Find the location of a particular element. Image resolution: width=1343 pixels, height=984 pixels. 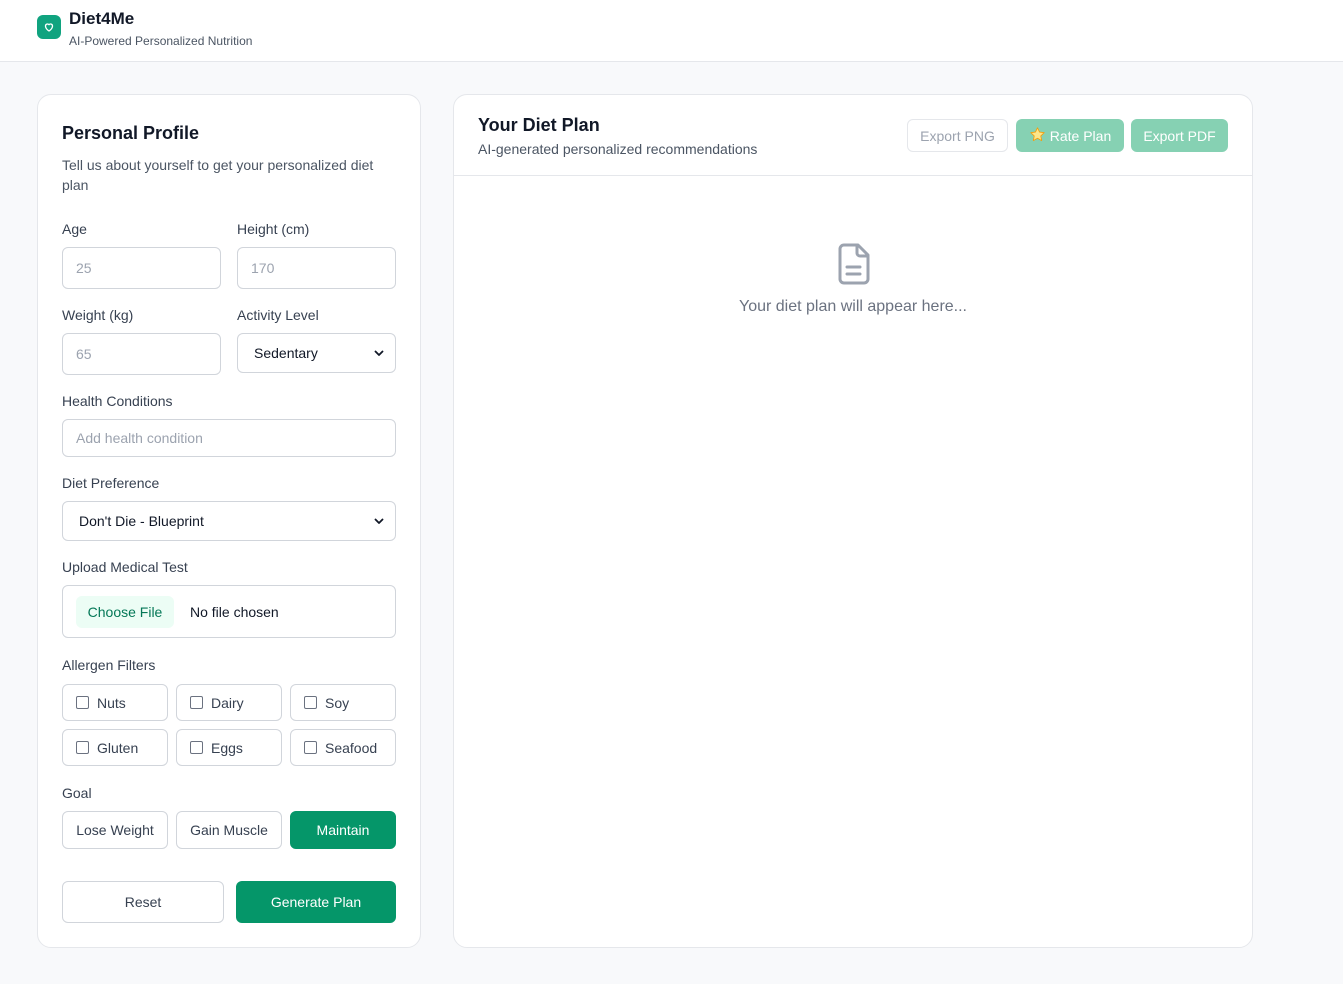

health-condition-input: Add health condition is located at coordinates (229, 438).